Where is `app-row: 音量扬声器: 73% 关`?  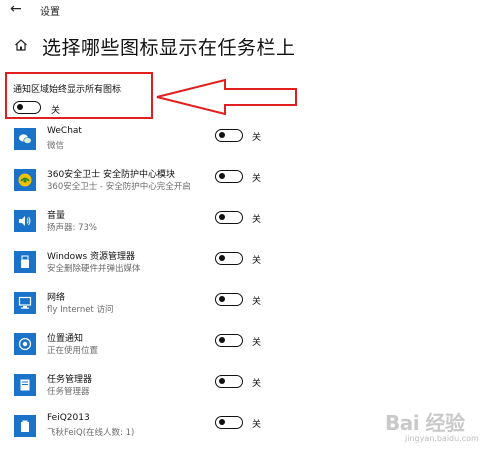 app-row: 音量扬声器: 73% 关 is located at coordinates (250, 226).